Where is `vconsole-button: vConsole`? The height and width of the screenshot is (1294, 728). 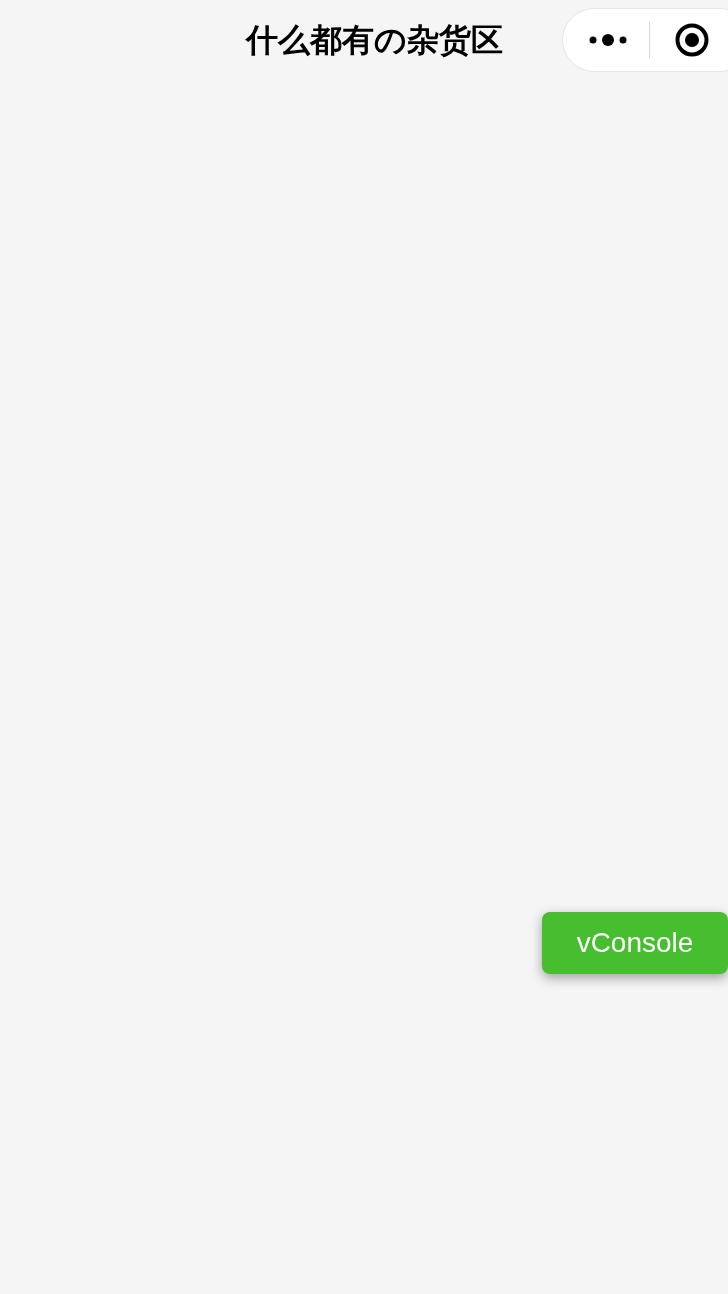
vconsole-button: vConsole is located at coordinates (635, 943).